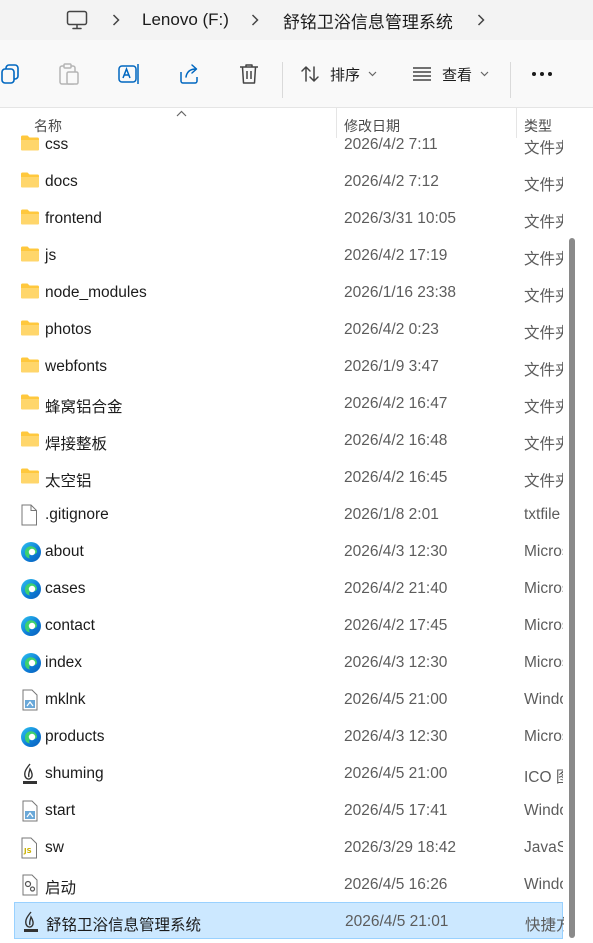  I want to click on paste-button, so click(69, 74).